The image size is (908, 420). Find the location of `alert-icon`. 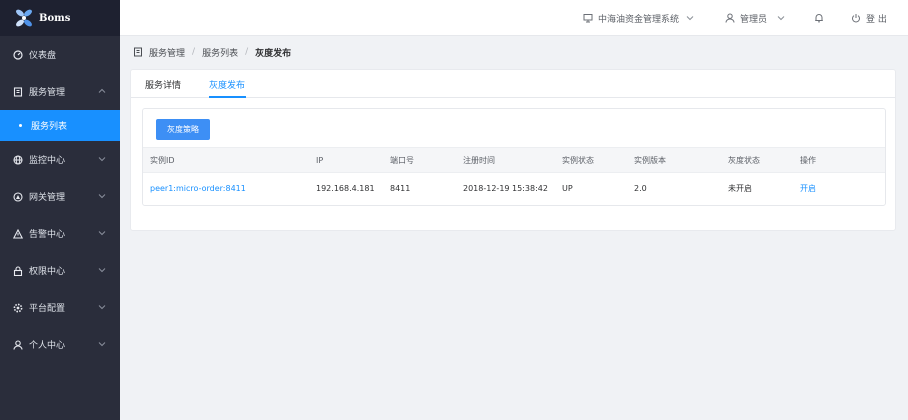

alert-icon is located at coordinates (18, 233).